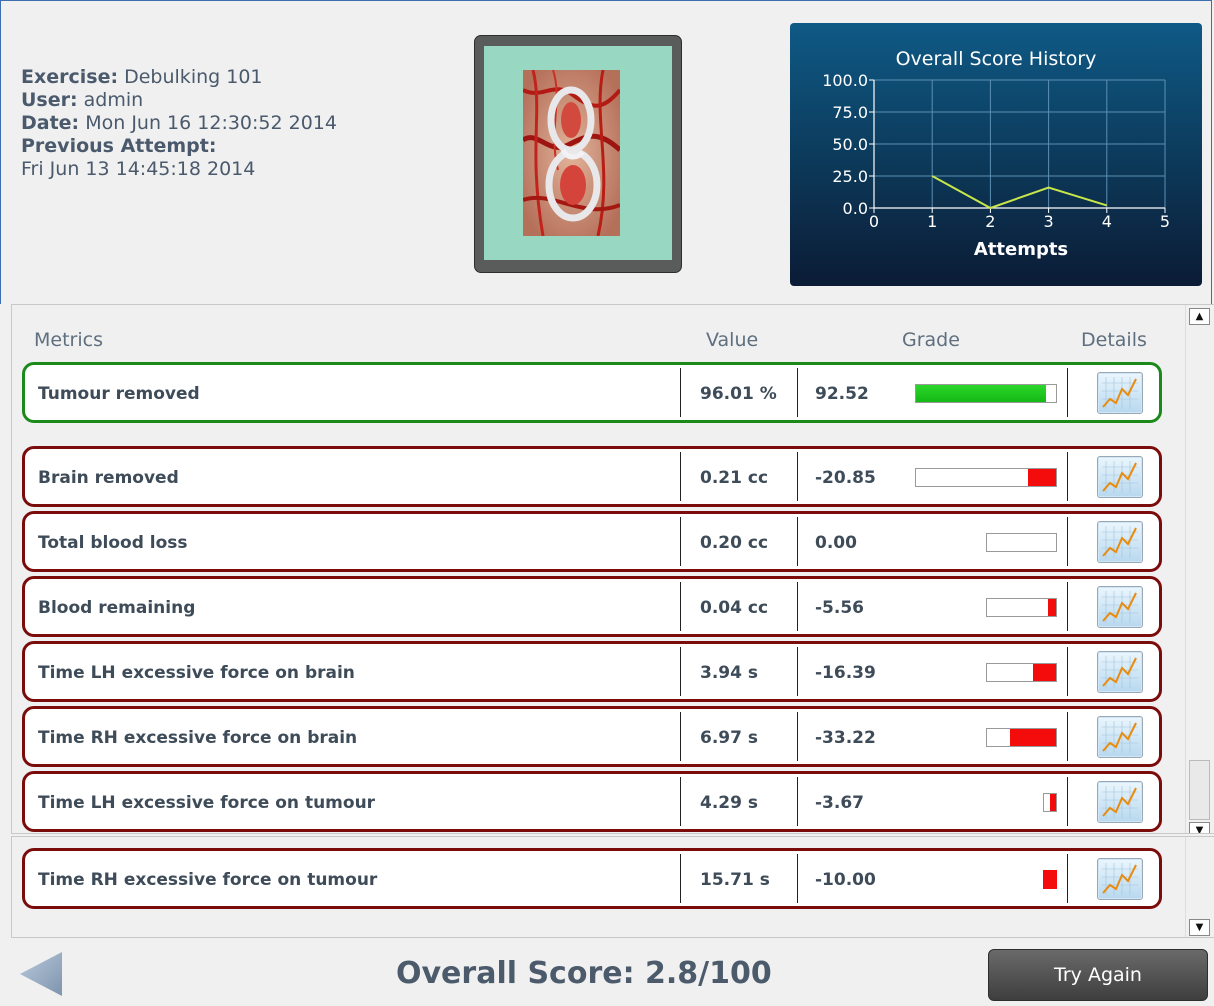  Describe the element at coordinates (845, 673) in the screenshot. I see `metric-grade: -16.39` at that location.